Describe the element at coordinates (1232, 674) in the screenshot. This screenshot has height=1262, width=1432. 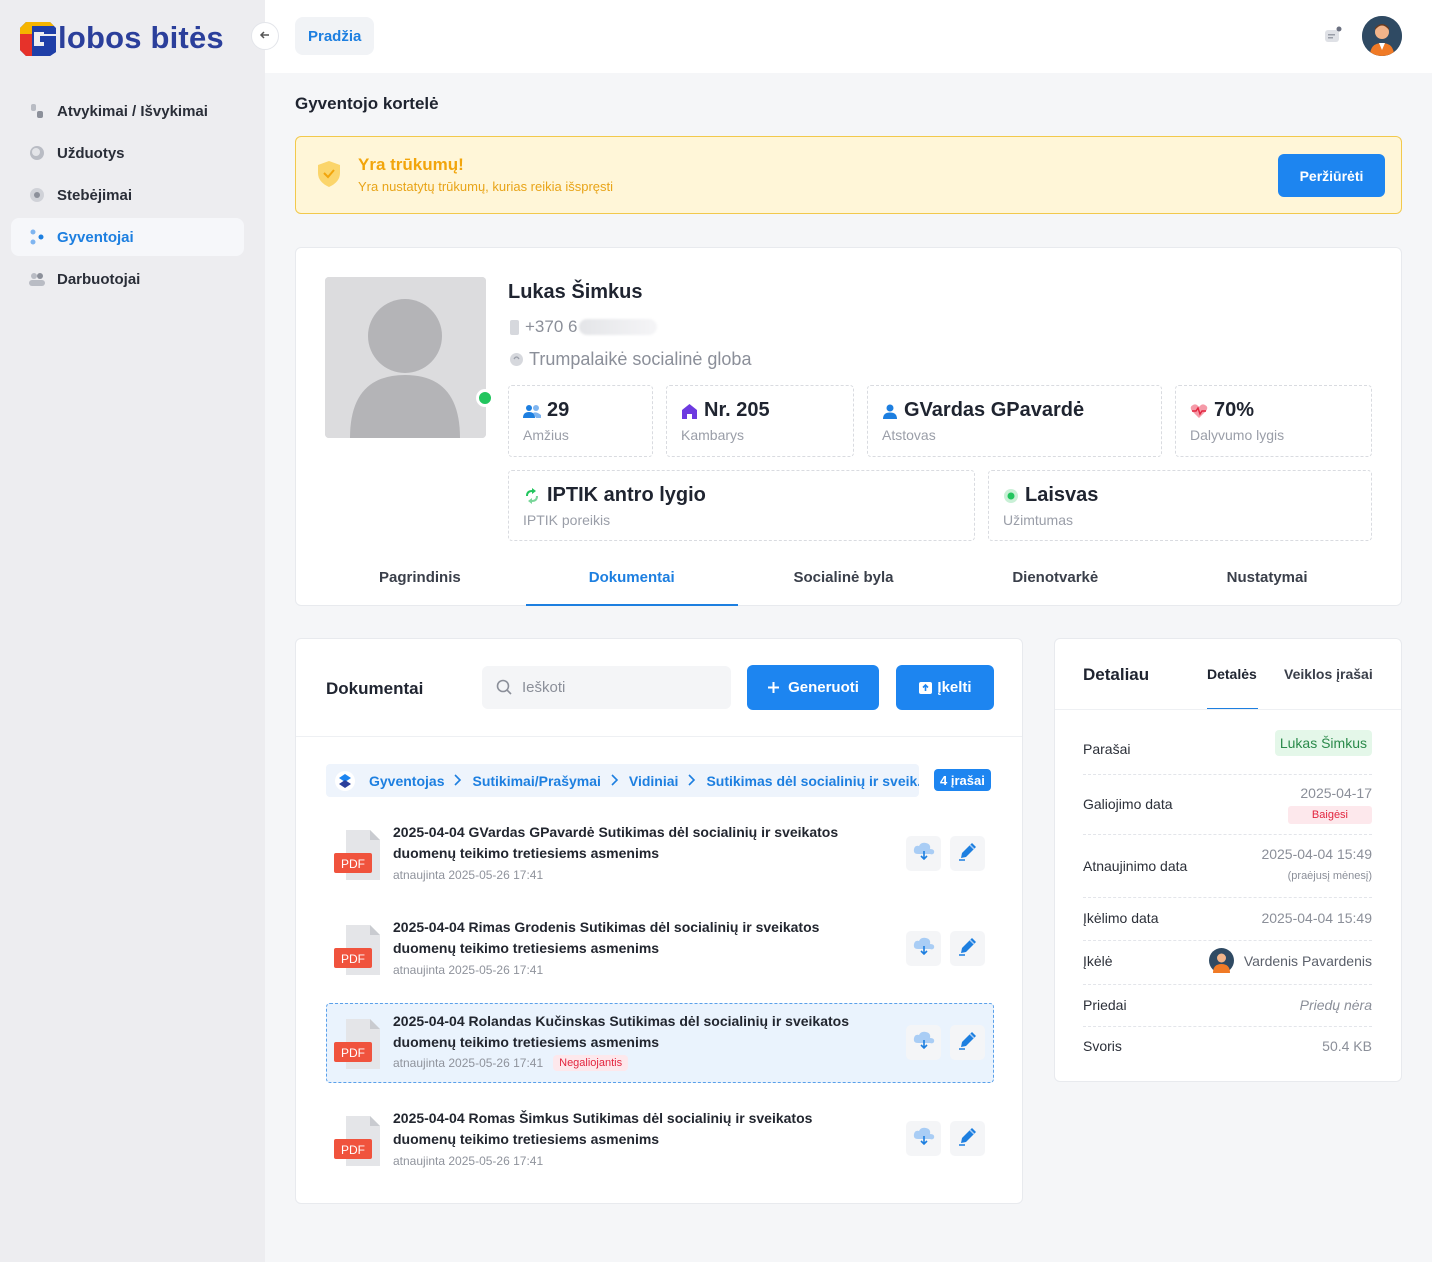
I see `tab-details: Detalės` at that location.